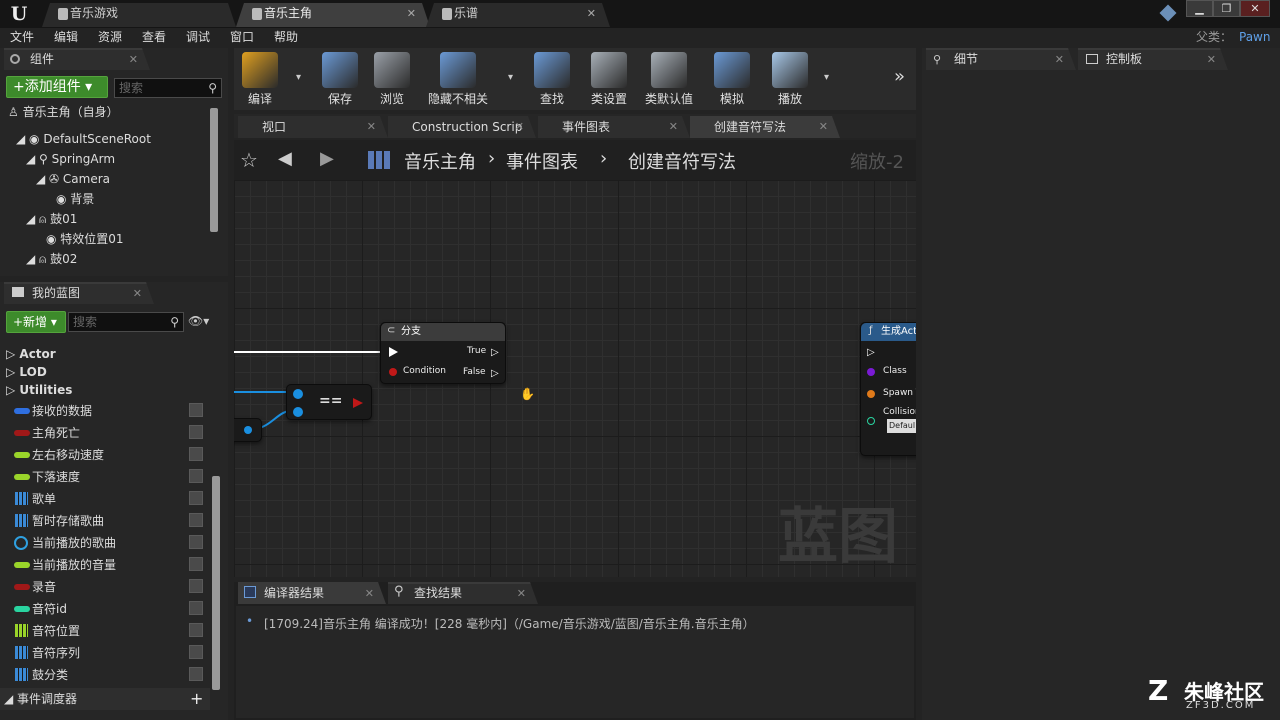 This screenshot has width=1280, height=720. I want to click on tab-construction-script: Construction Scrip ✕, so click(462, 127).